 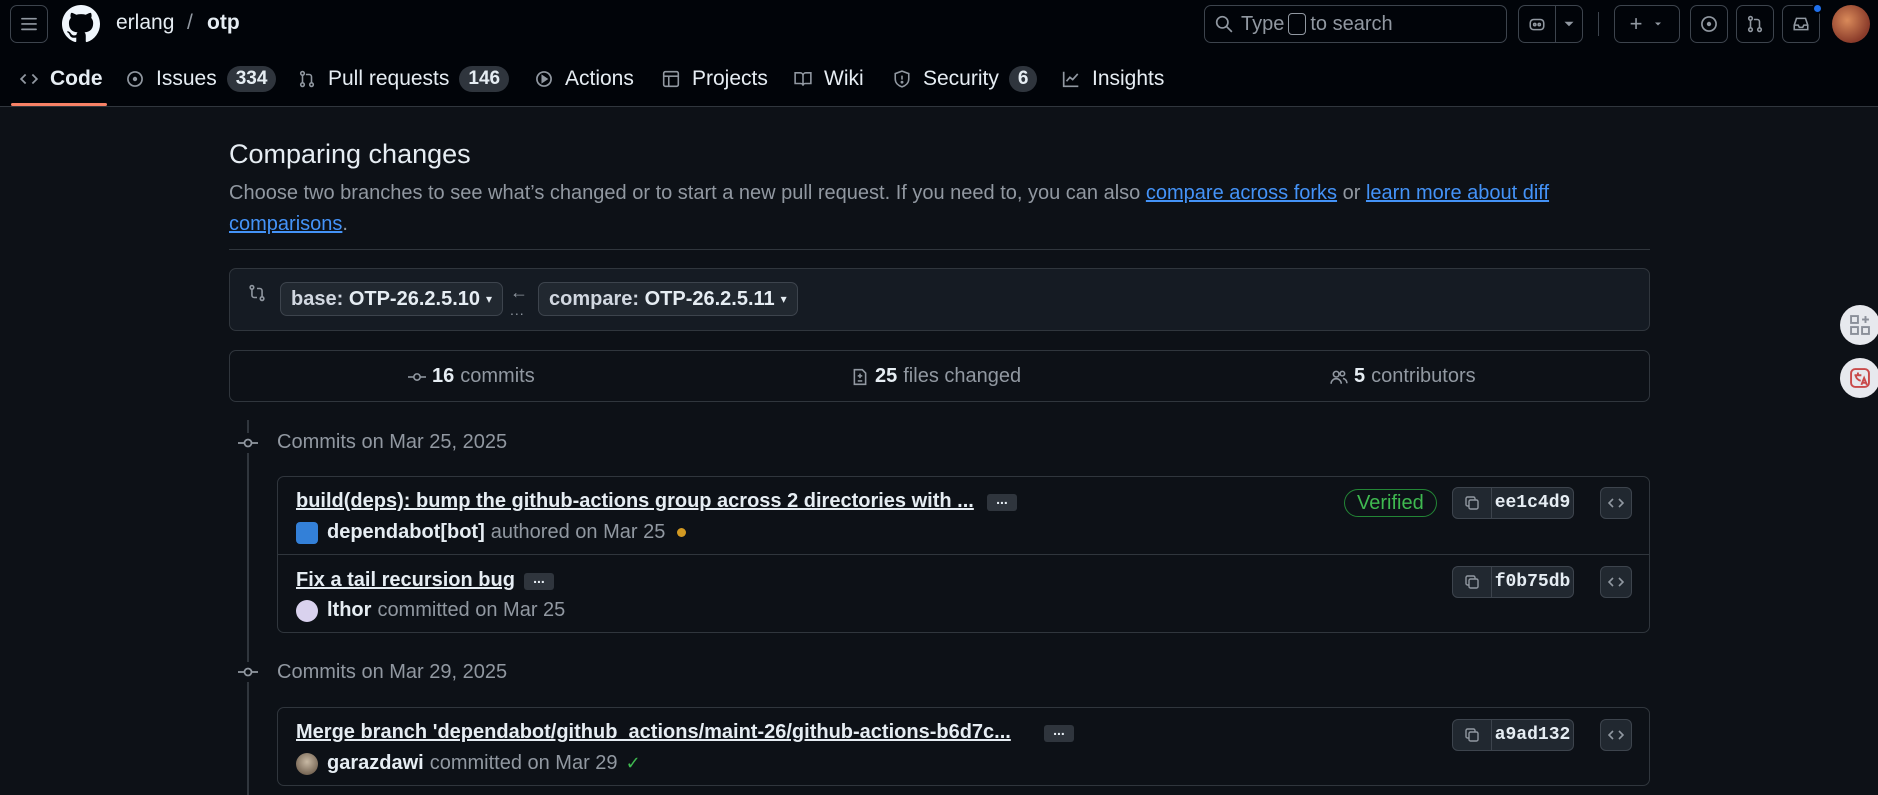 I want to click on search-suffix: to search, so click(x=1351, y=23).